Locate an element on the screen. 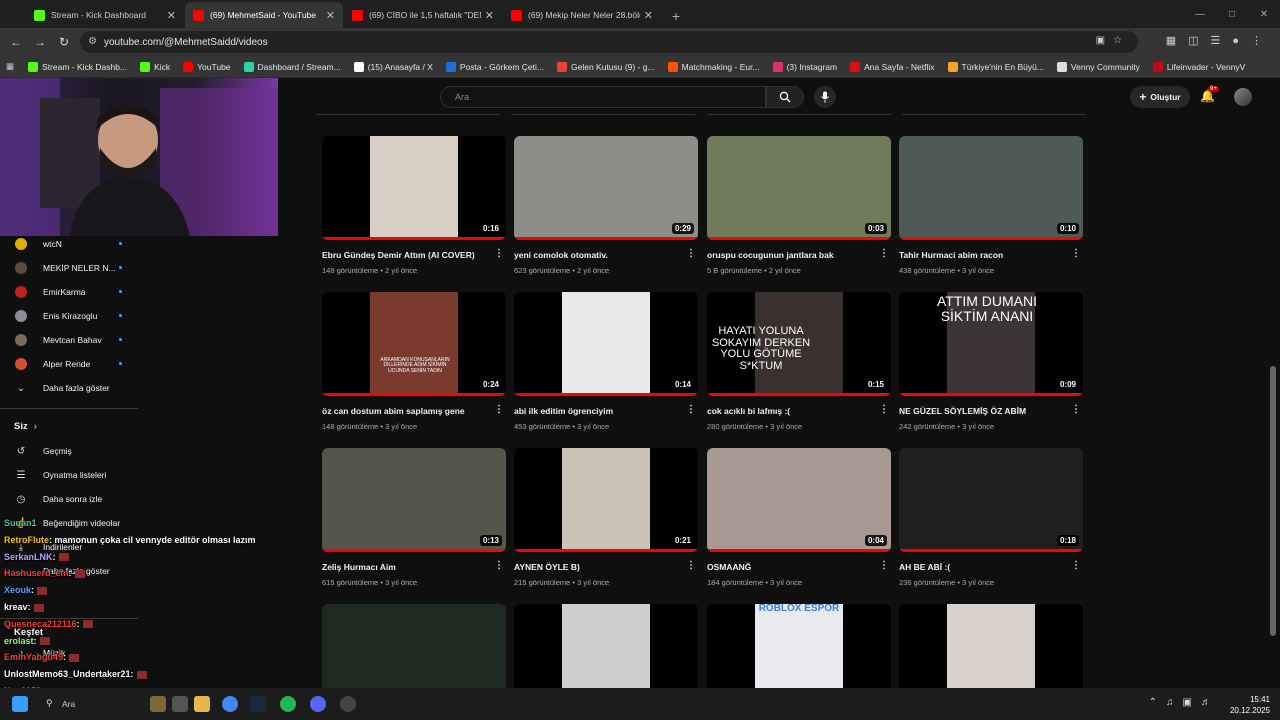 The width and height of the screenshot is (1280, 720). video-thumbnail: ATTIM DUMANI SİKTİM ANANI 0:09 is located at coordinates (991, 344).